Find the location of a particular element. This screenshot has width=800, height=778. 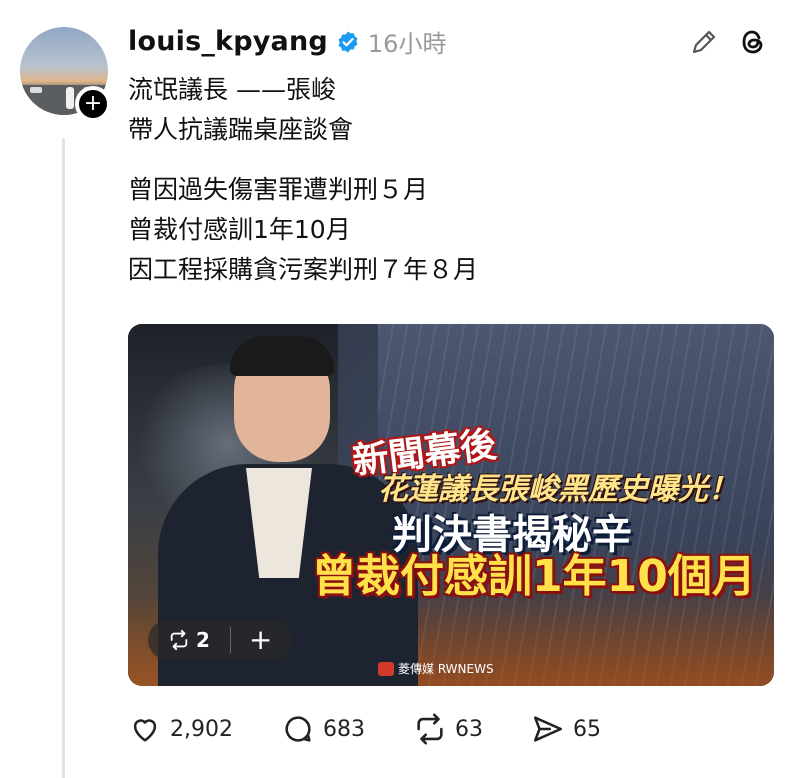

watermark-logo-icon is located at coordinates (386, 668).